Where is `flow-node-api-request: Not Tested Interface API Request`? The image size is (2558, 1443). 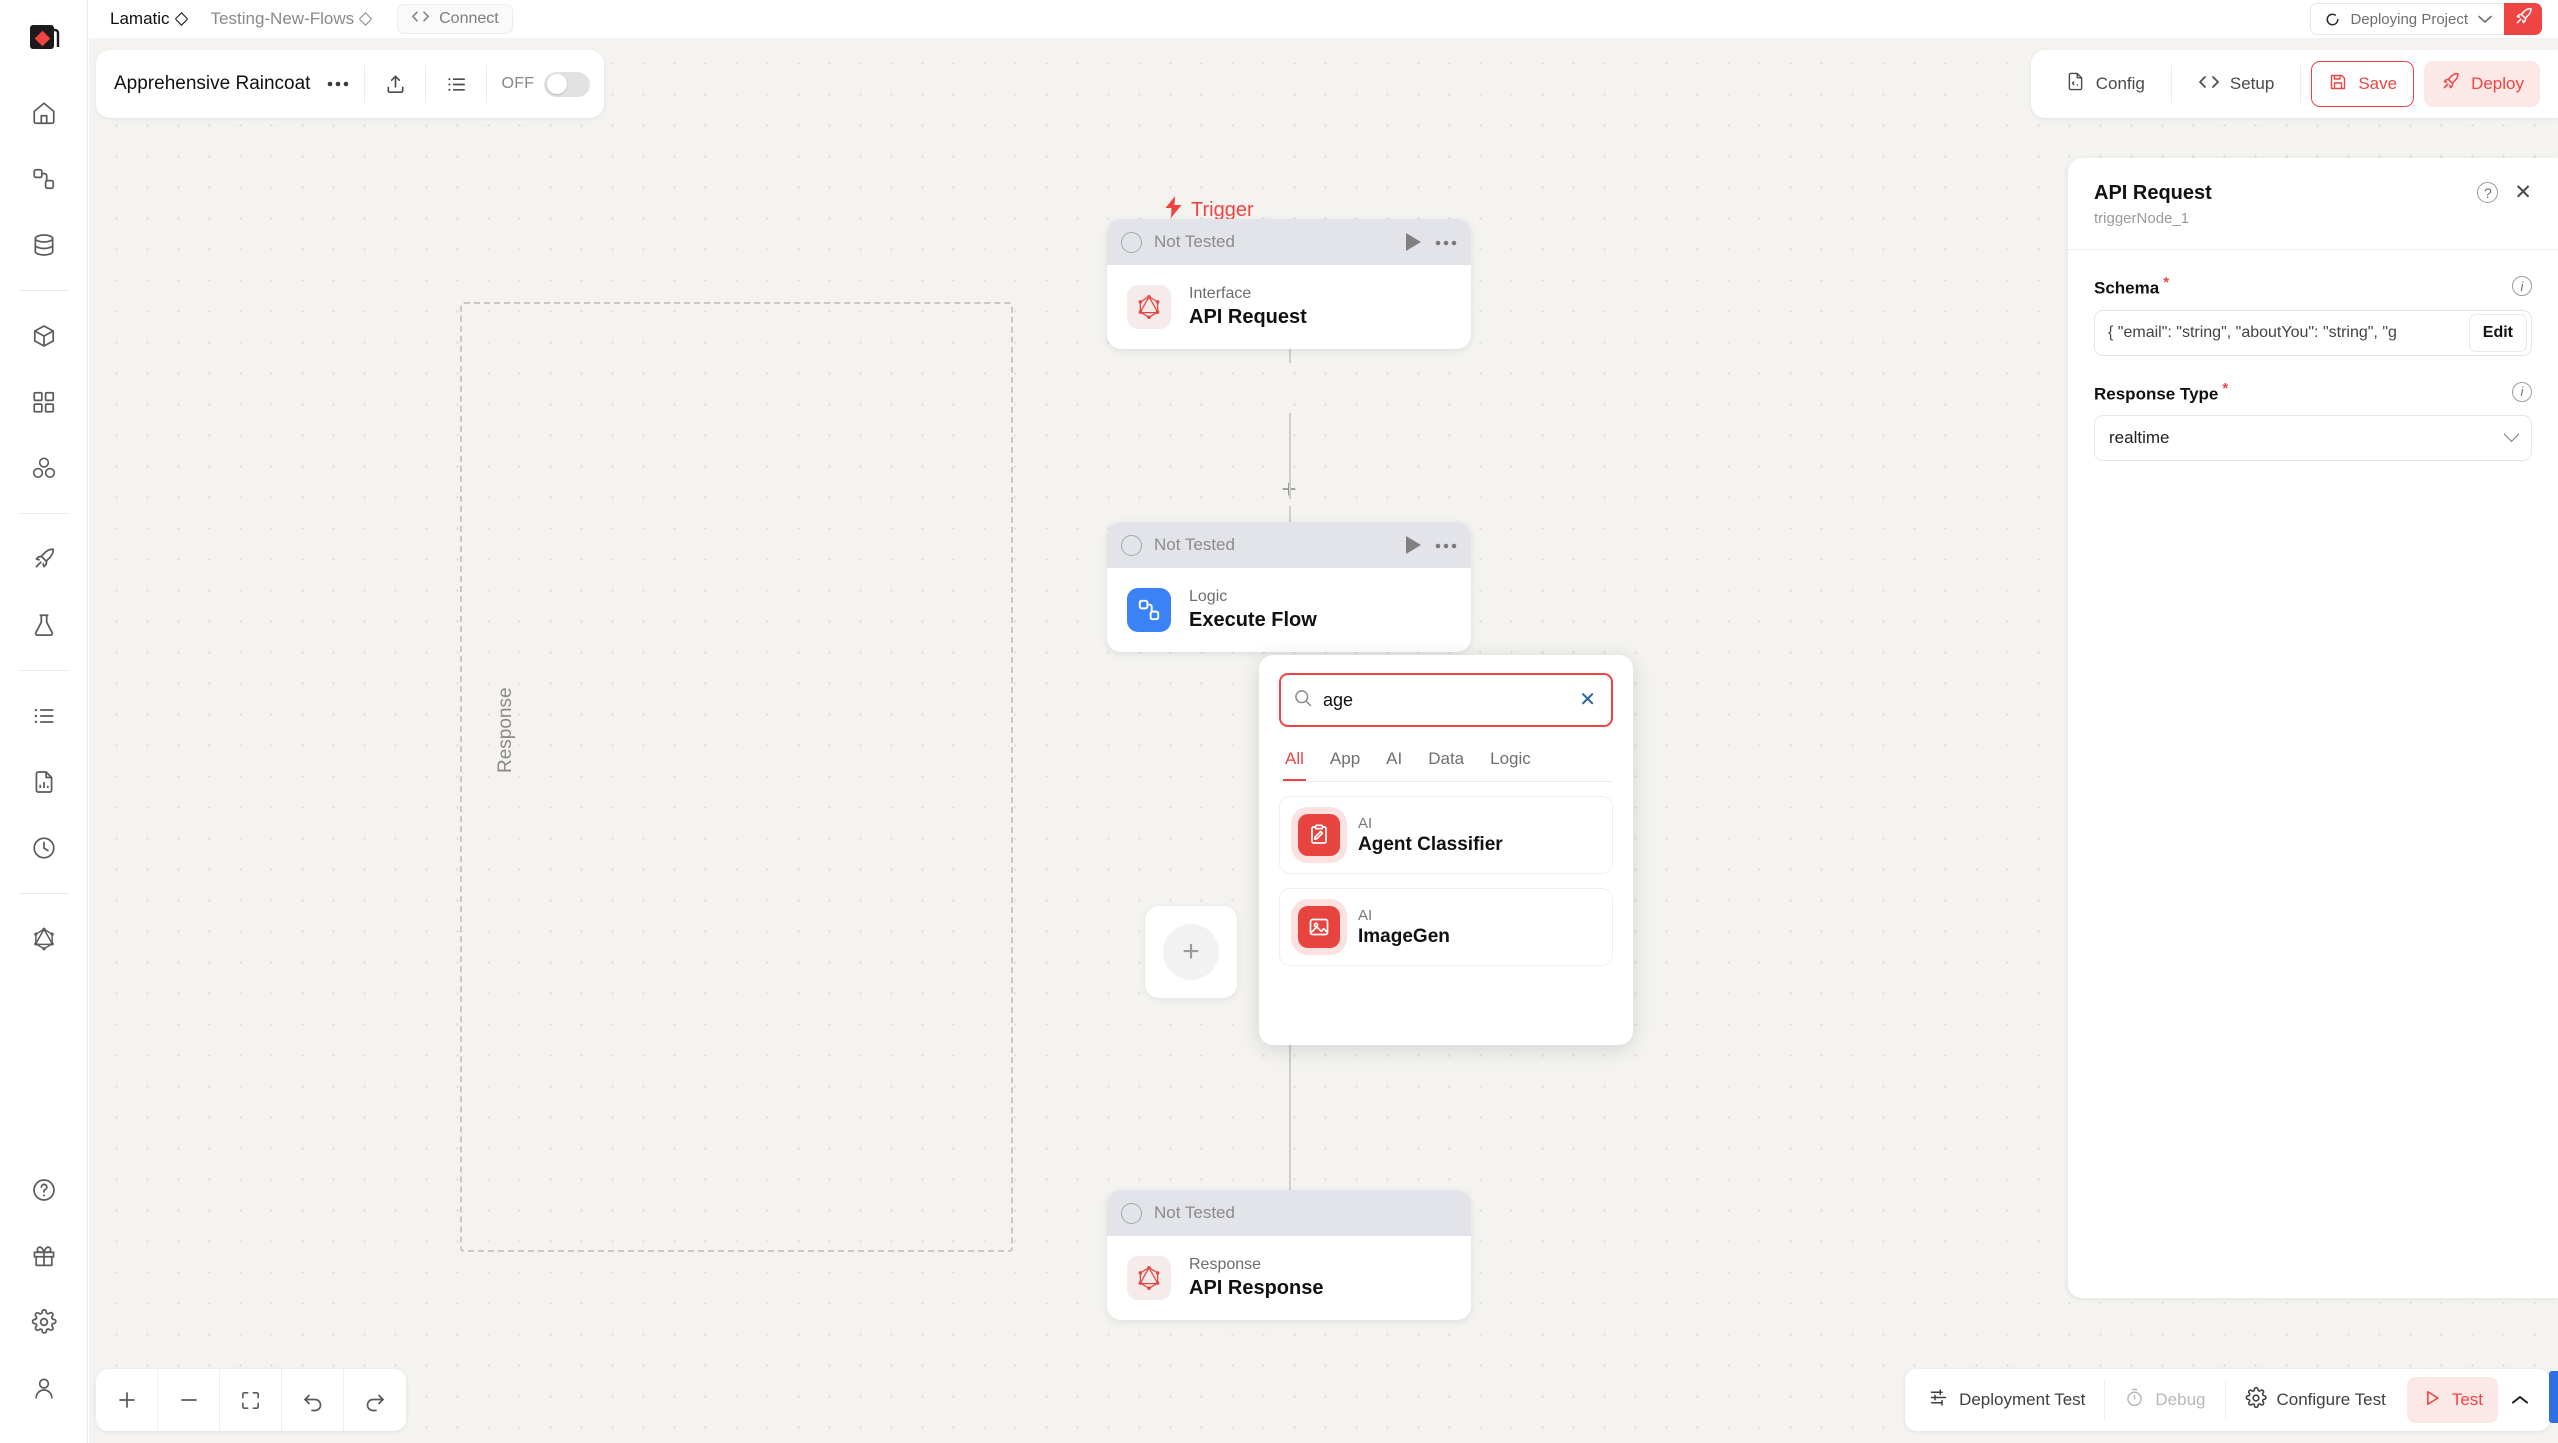 flow-node-api-request: Not Tested Interface API Request is located at coordinates (1289, 284).